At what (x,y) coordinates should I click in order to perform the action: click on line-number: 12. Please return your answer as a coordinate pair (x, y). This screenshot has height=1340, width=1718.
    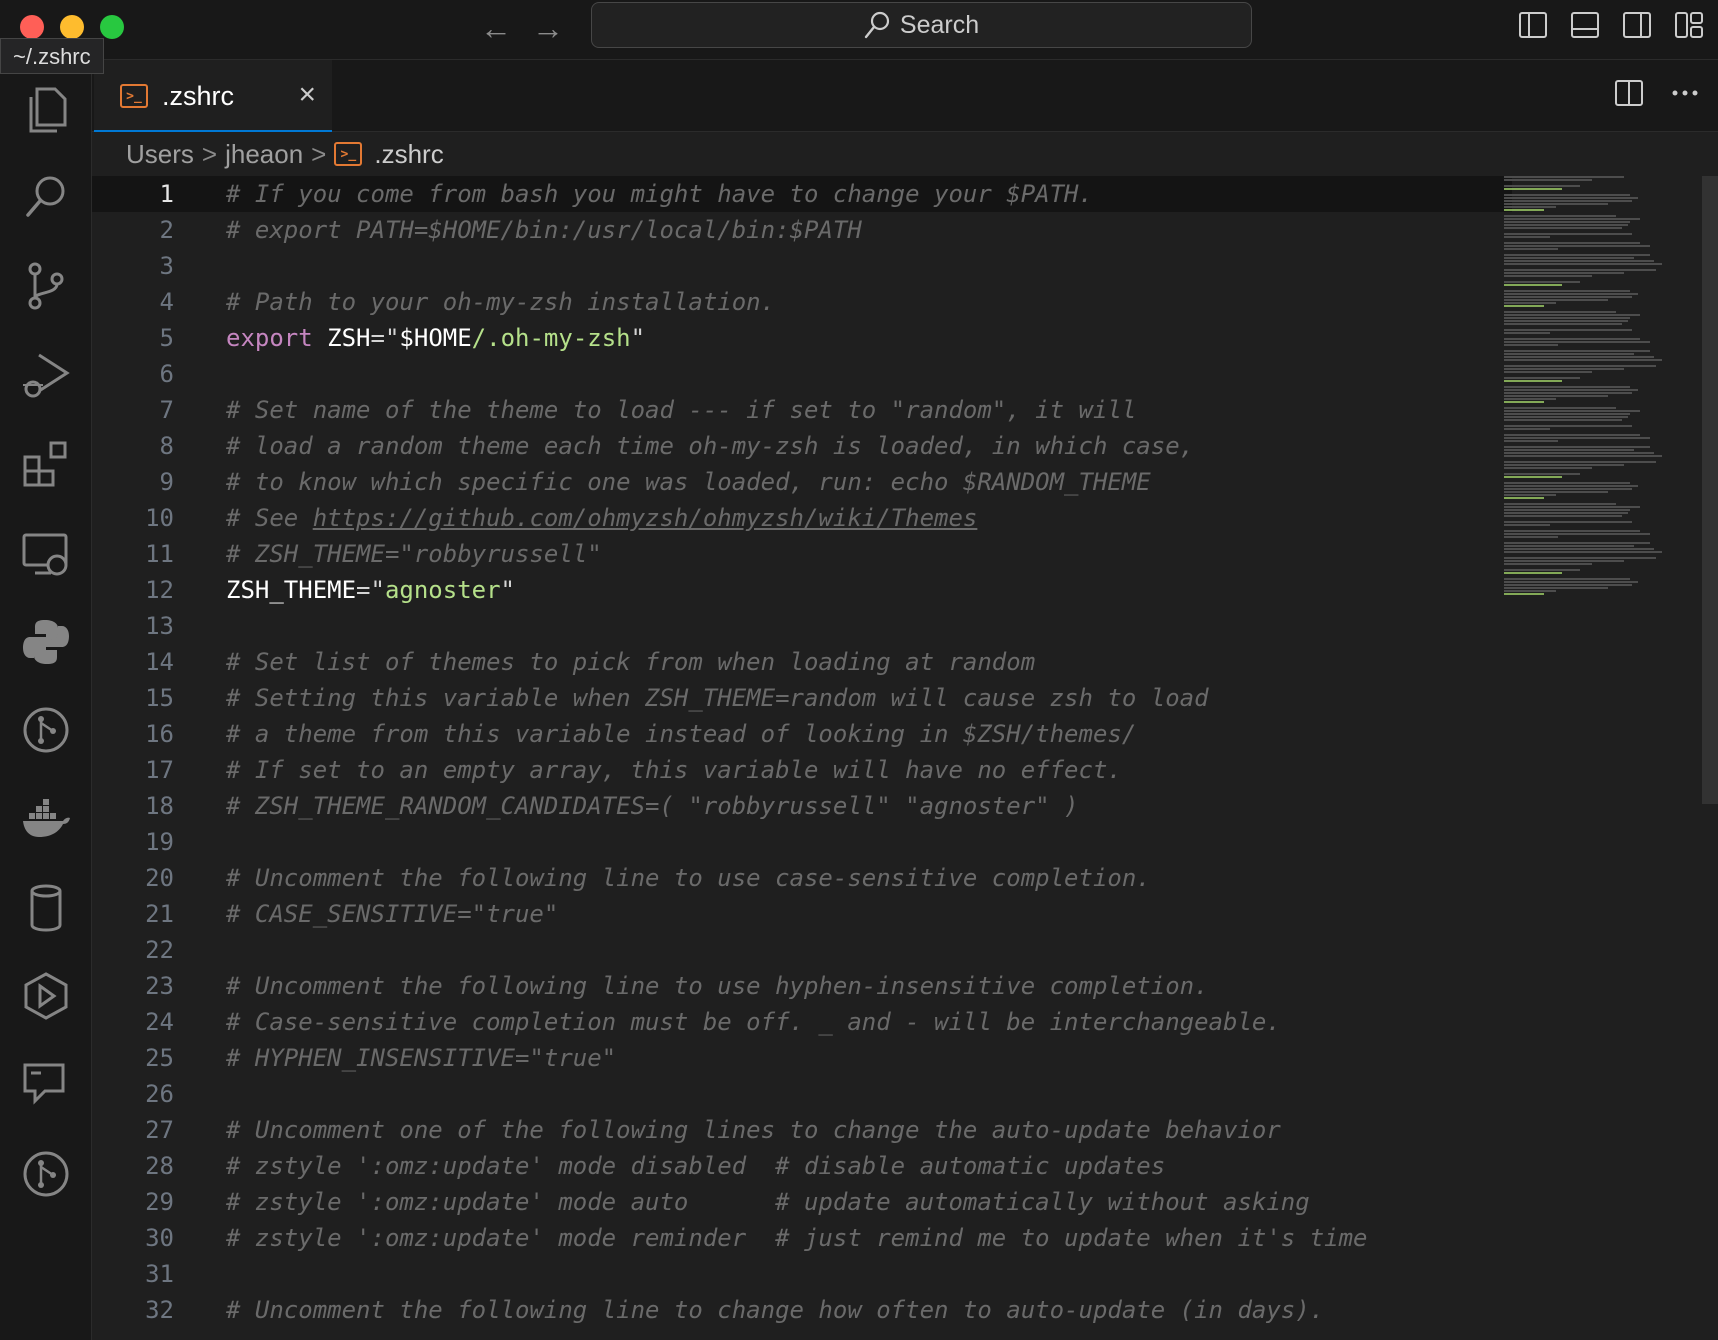
    Looking at the image, I should click on (159, 590).